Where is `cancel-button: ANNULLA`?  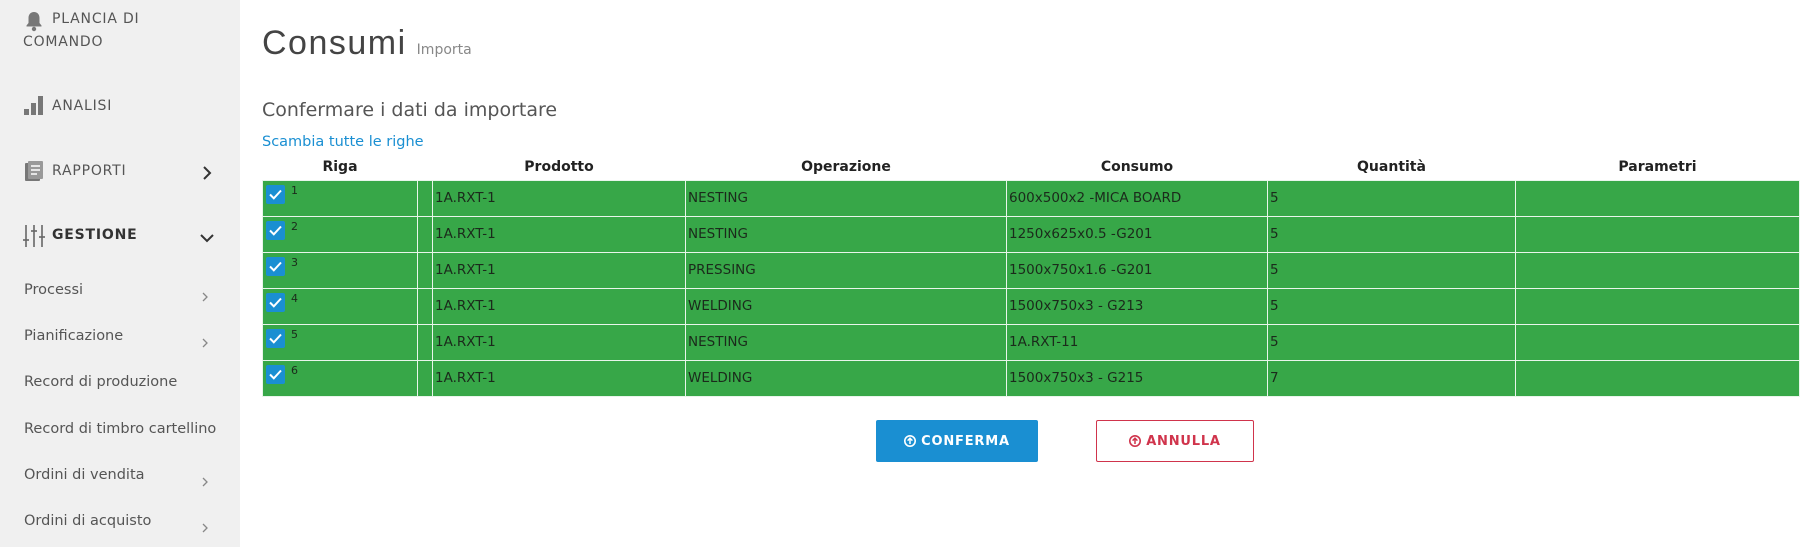
cancel-button: ANNULLA is located at coordinates (1175, 441).